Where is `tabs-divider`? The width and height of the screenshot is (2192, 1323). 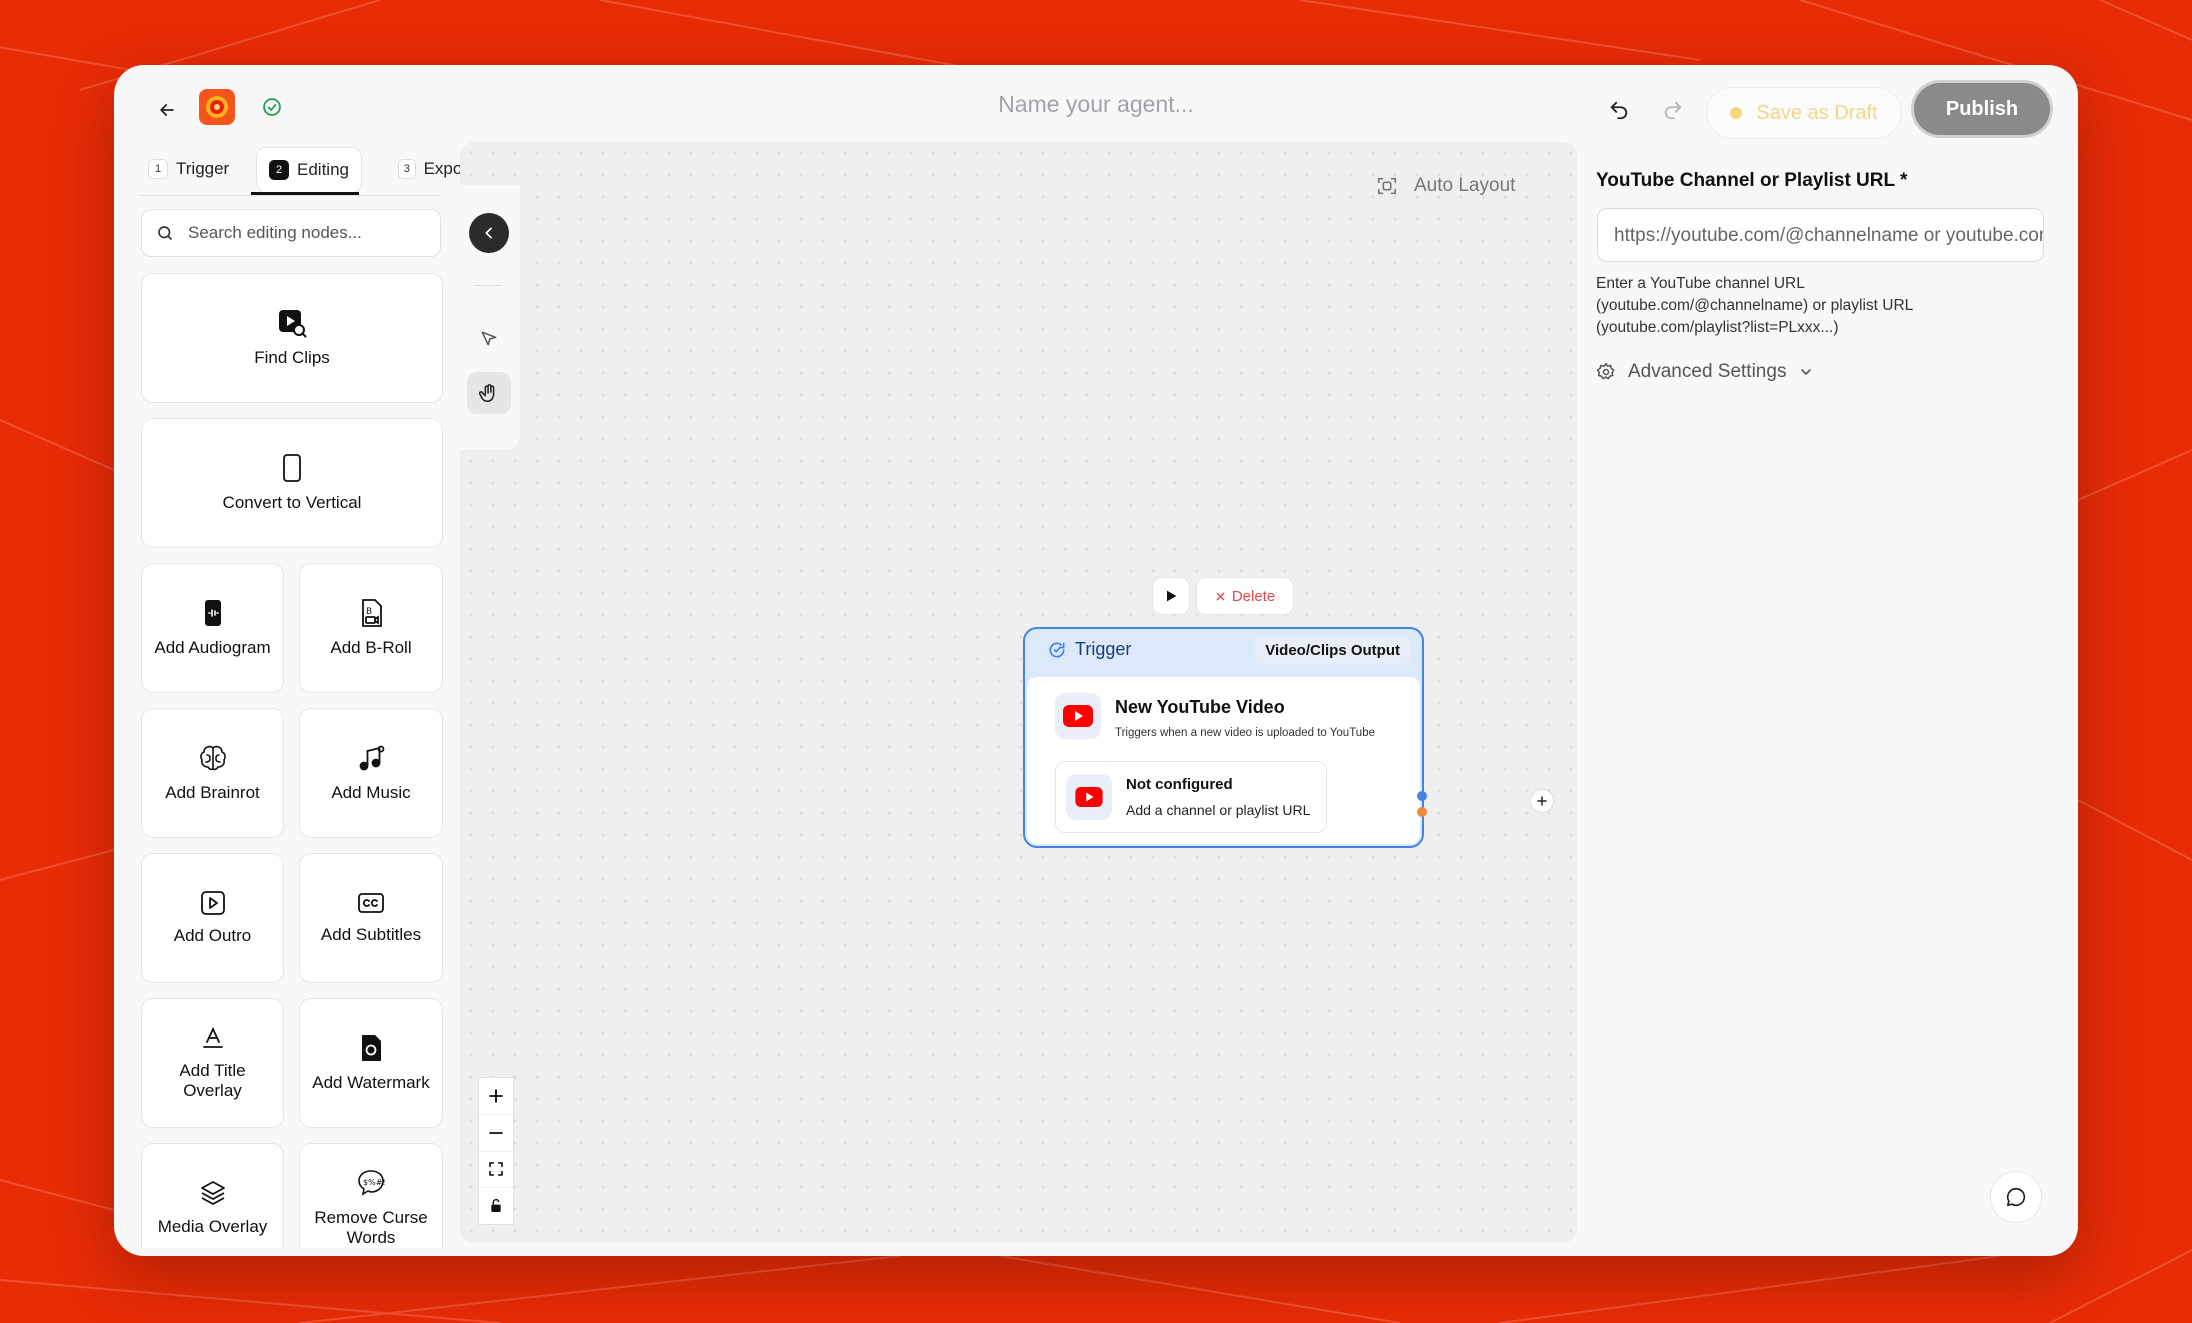 tabs-divider is located at coordinates (289, 195).